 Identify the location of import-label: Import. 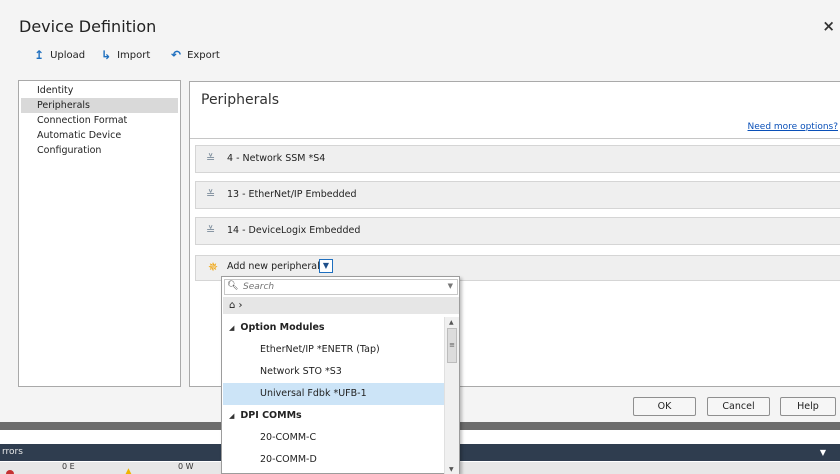
(134, 55).